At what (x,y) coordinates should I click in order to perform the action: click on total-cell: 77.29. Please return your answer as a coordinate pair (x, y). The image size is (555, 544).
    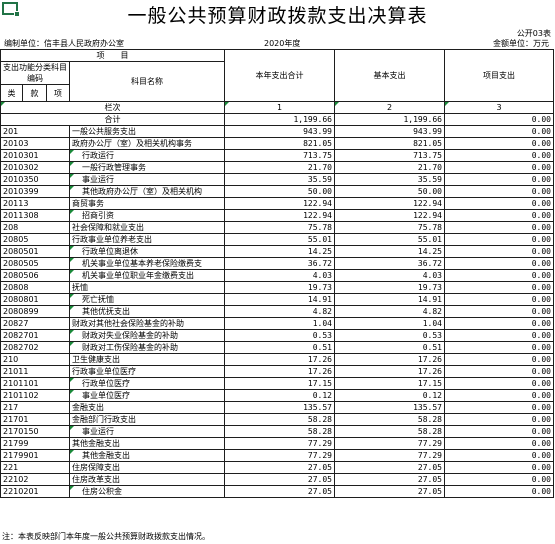
    Looking at the image, I should click on (279, 455).